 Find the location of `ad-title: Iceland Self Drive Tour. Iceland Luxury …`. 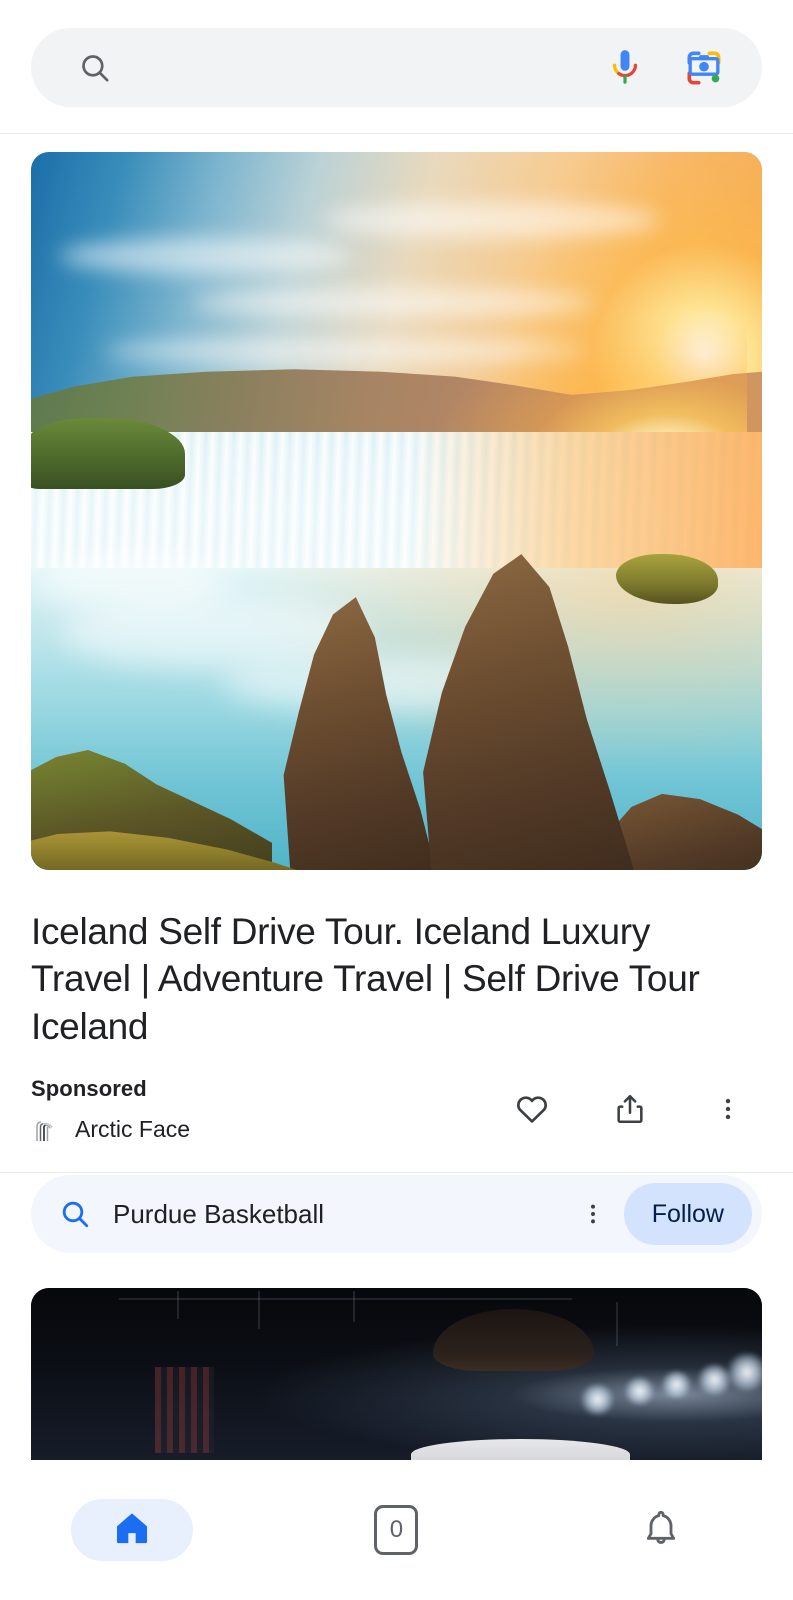

ad-title: Iceland Self Drive Tour. Iceland Luxury … is located at coordinates (381, 979).